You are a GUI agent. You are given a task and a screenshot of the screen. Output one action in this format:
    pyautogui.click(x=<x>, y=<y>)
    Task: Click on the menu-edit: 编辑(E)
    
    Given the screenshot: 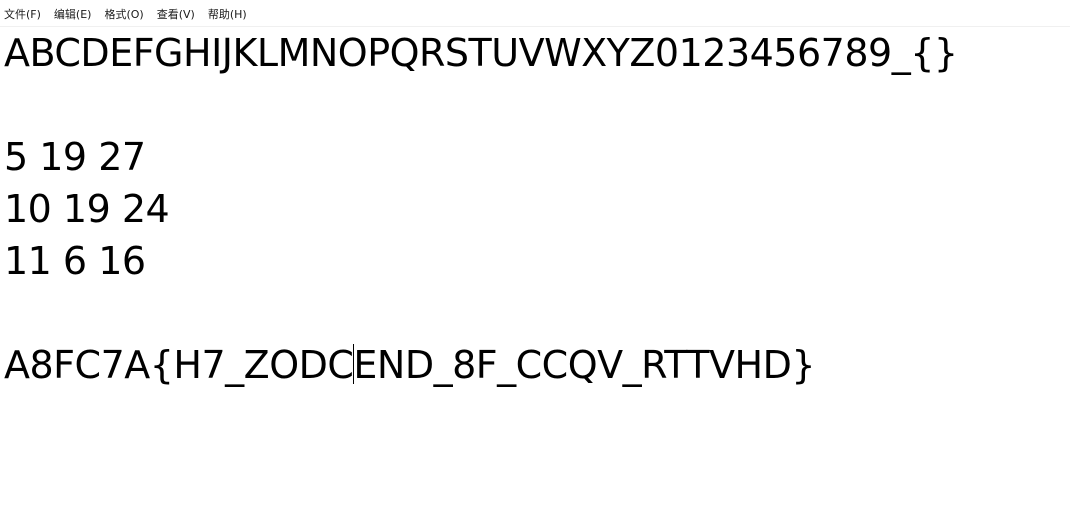 What is the action you would take?
    pyautogui.click(x=73, y=13)
    